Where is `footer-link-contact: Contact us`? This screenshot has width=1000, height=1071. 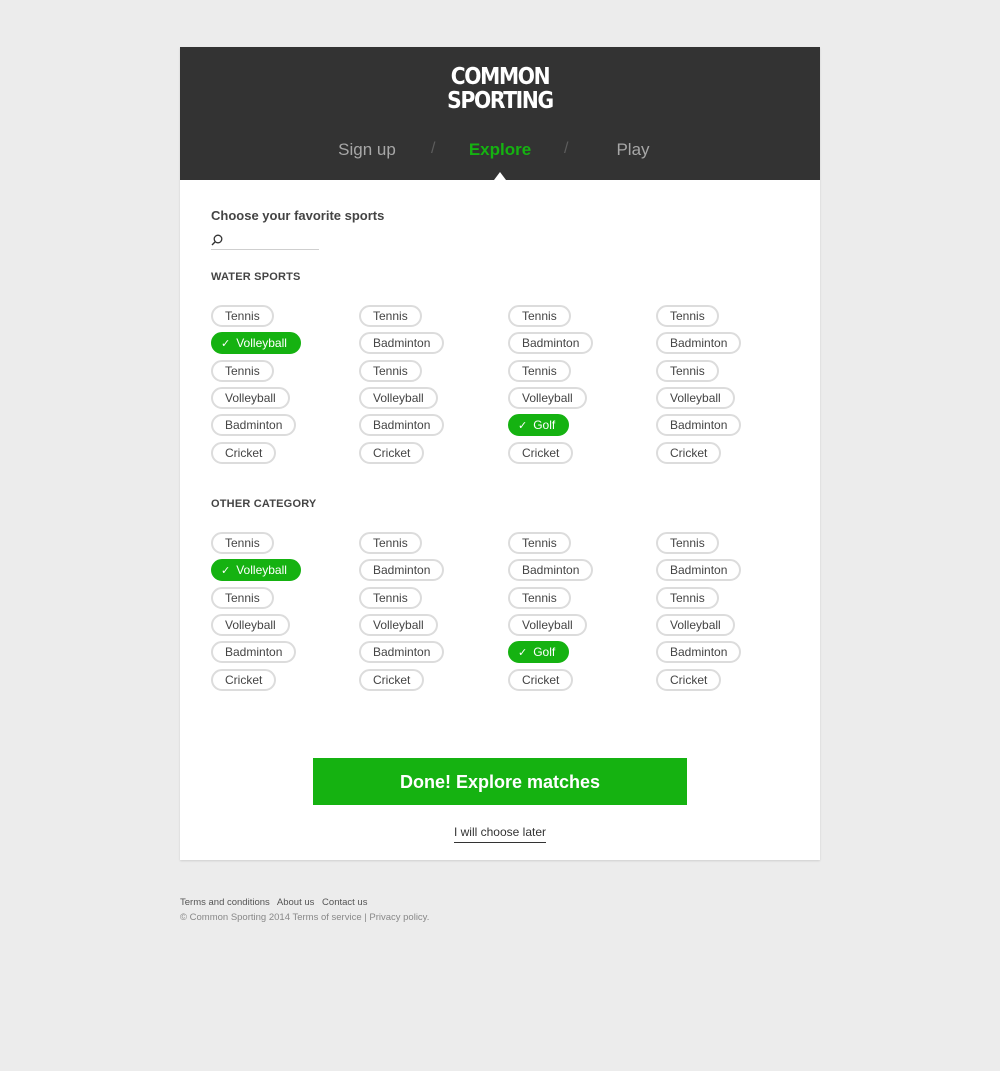
footer-link-contact: Contact us is located at coordinates (344, 902).